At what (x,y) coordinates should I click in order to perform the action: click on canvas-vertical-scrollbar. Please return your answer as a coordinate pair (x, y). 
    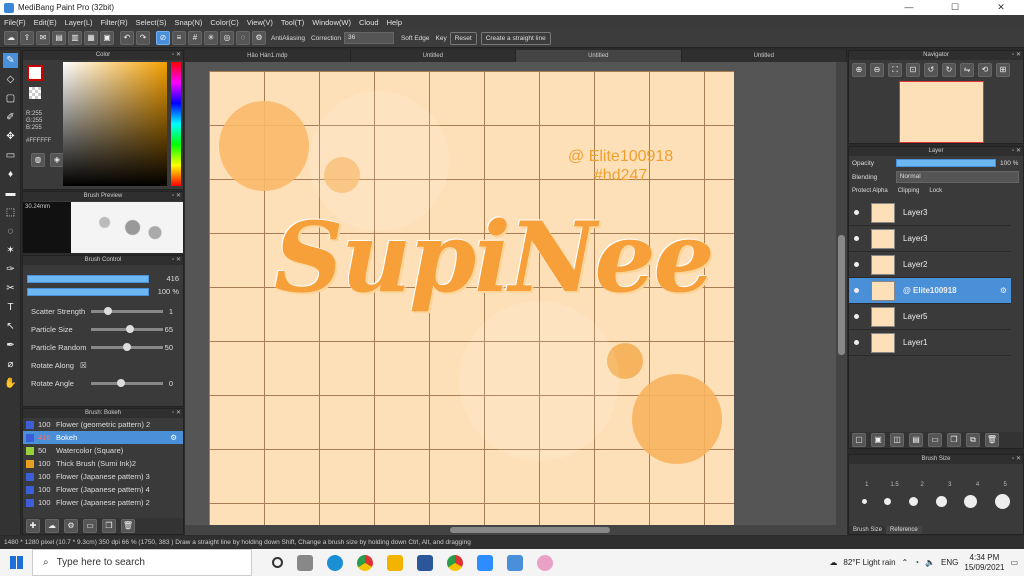
    Looking at the image, I should click on (841, 298).